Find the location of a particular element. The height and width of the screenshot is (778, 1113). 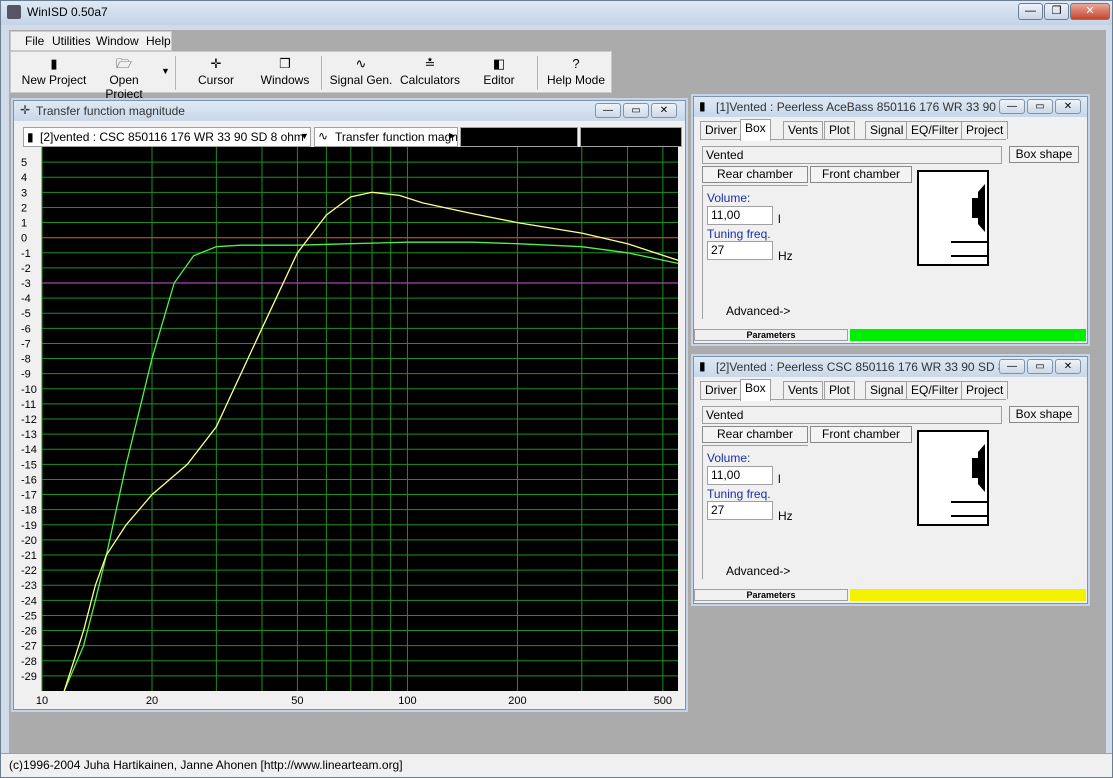

x-tick-label: 10 is located at coordinates (42, 701).